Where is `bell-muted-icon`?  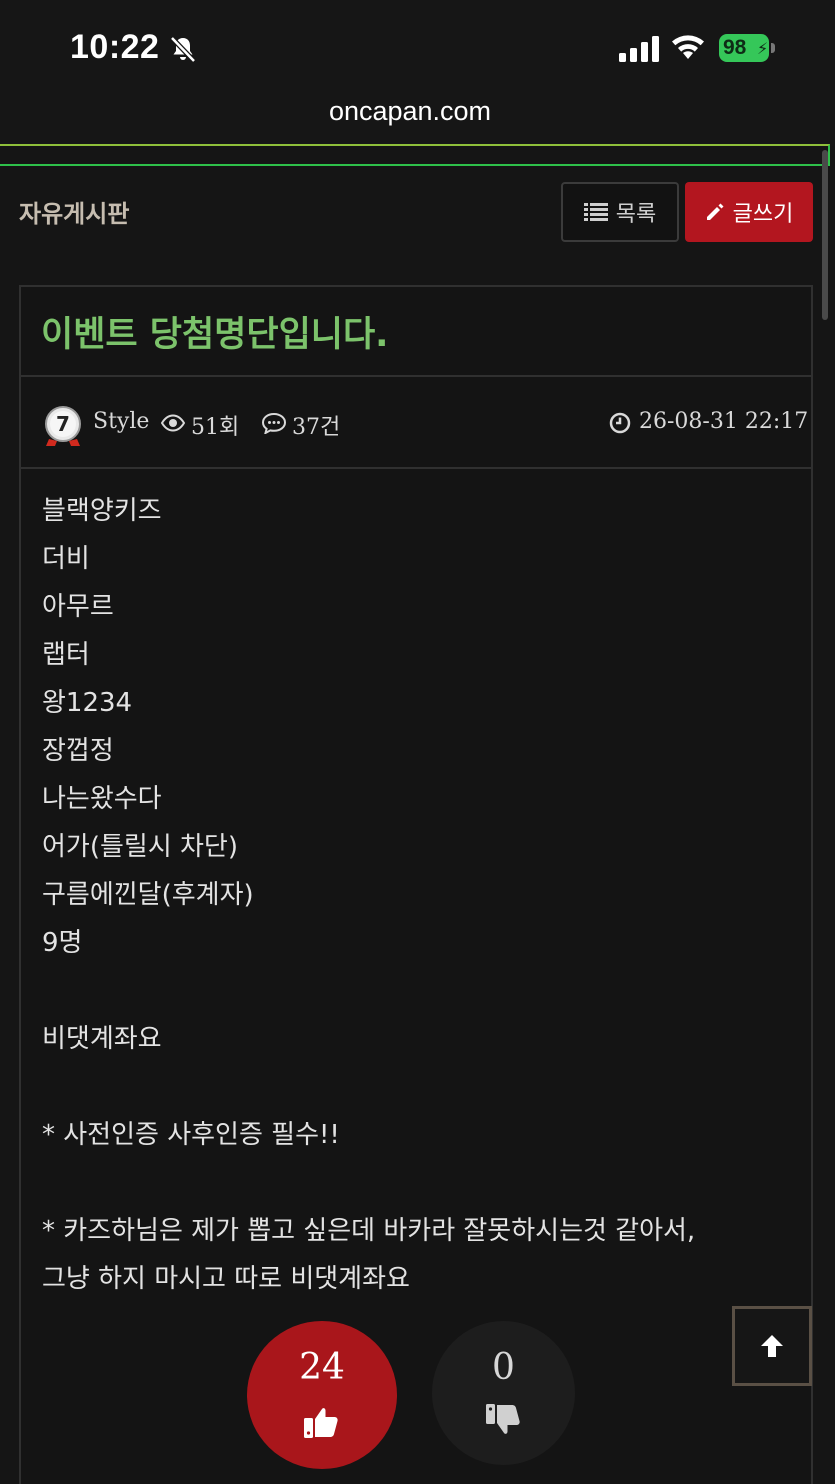 bell-muted-icon is located at coordinates (183, 49).